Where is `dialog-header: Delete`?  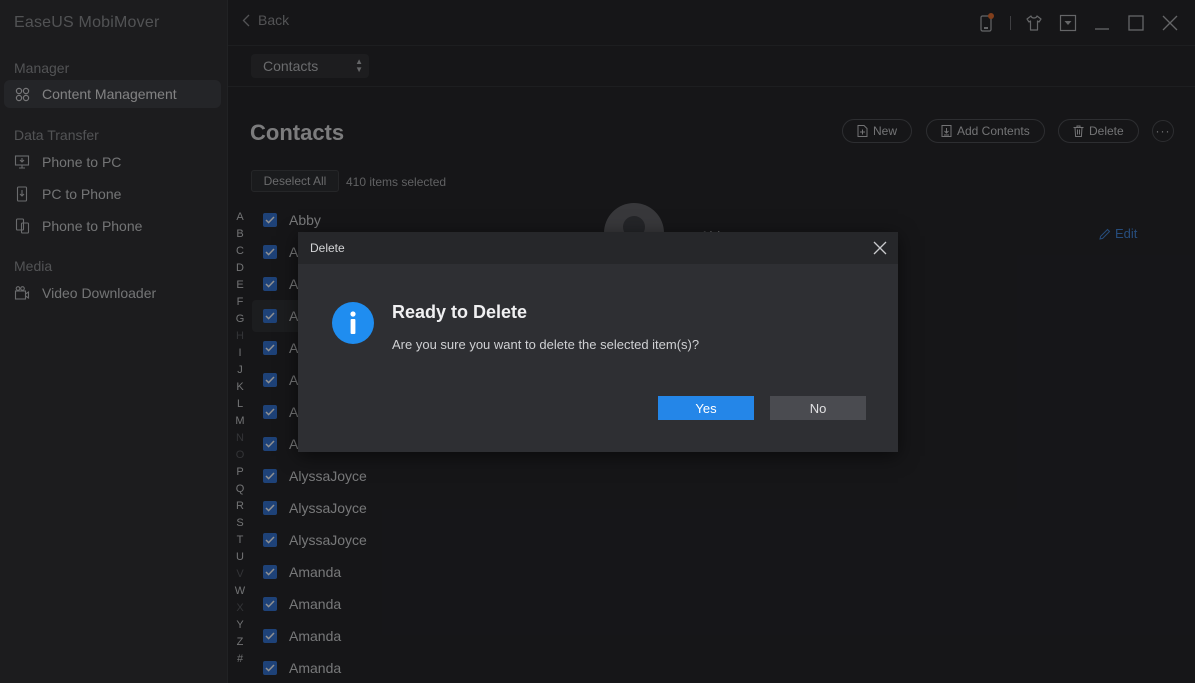
dialog-header: Delete is located at coordinates (598, 248).